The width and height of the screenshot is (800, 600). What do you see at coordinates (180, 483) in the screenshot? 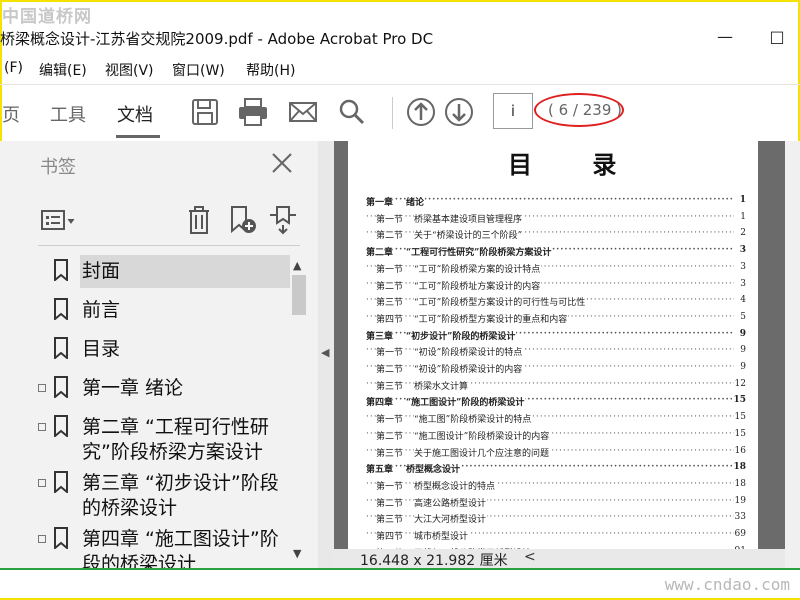
I see `bookmark-label: 第三章 “初步设计”阶段` at bounding box center [180, 483].